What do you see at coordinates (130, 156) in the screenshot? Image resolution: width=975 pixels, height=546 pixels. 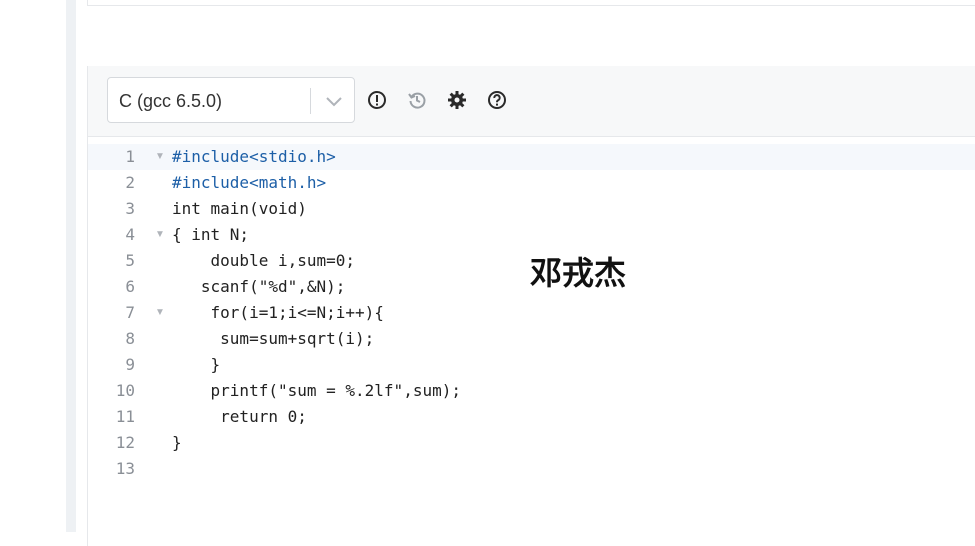 I see `line-number: 1` at bounding box center [130, 156].